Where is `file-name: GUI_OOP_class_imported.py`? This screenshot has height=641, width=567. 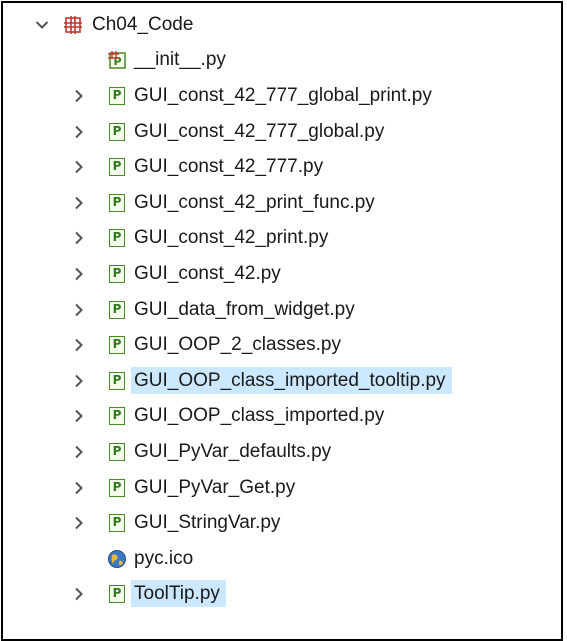 file-name: GUI_OOP_class_imported.py is located at coordinates (259, 416).